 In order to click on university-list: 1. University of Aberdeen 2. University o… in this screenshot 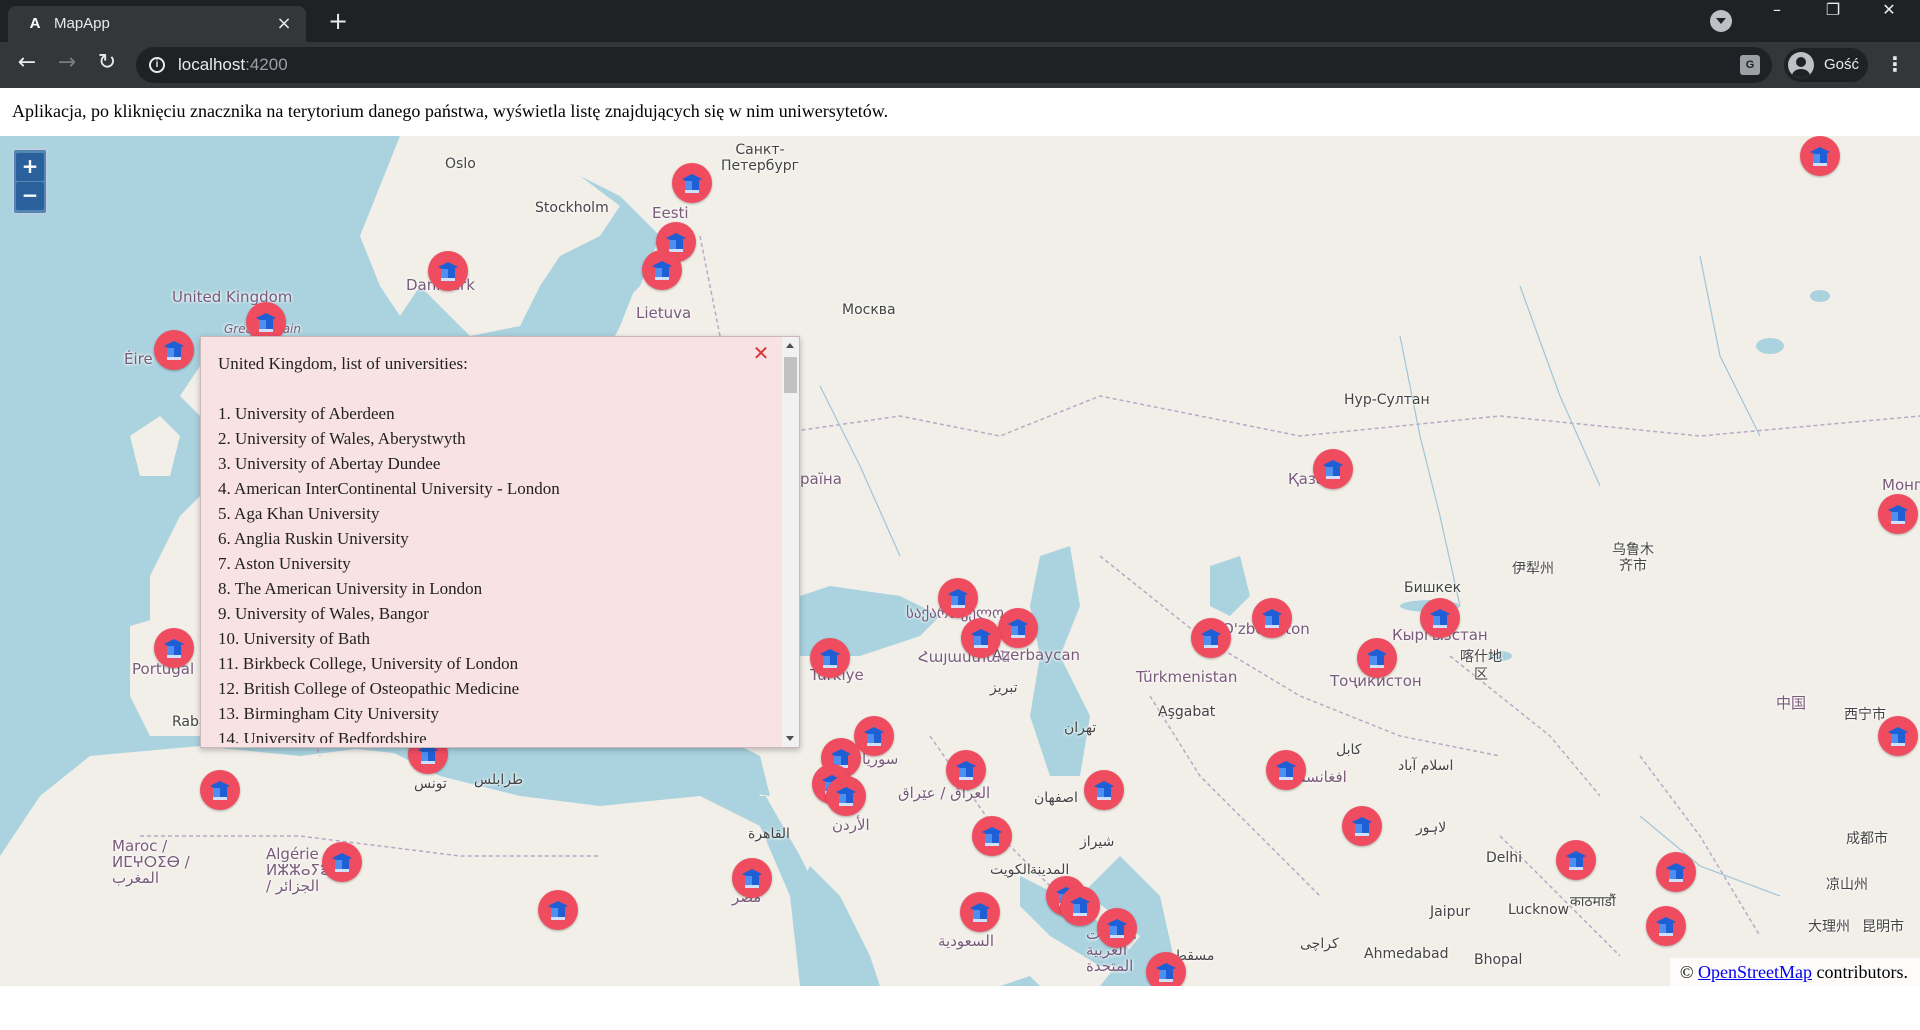, I will do `click(498, 572)`.